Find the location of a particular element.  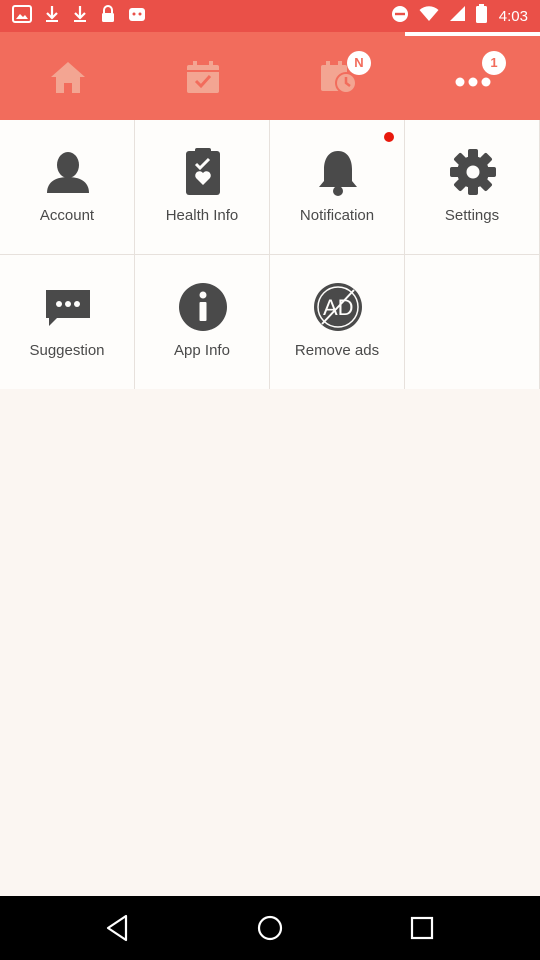

top-tab-bar: N 1 is located at coordinates (270, 76).